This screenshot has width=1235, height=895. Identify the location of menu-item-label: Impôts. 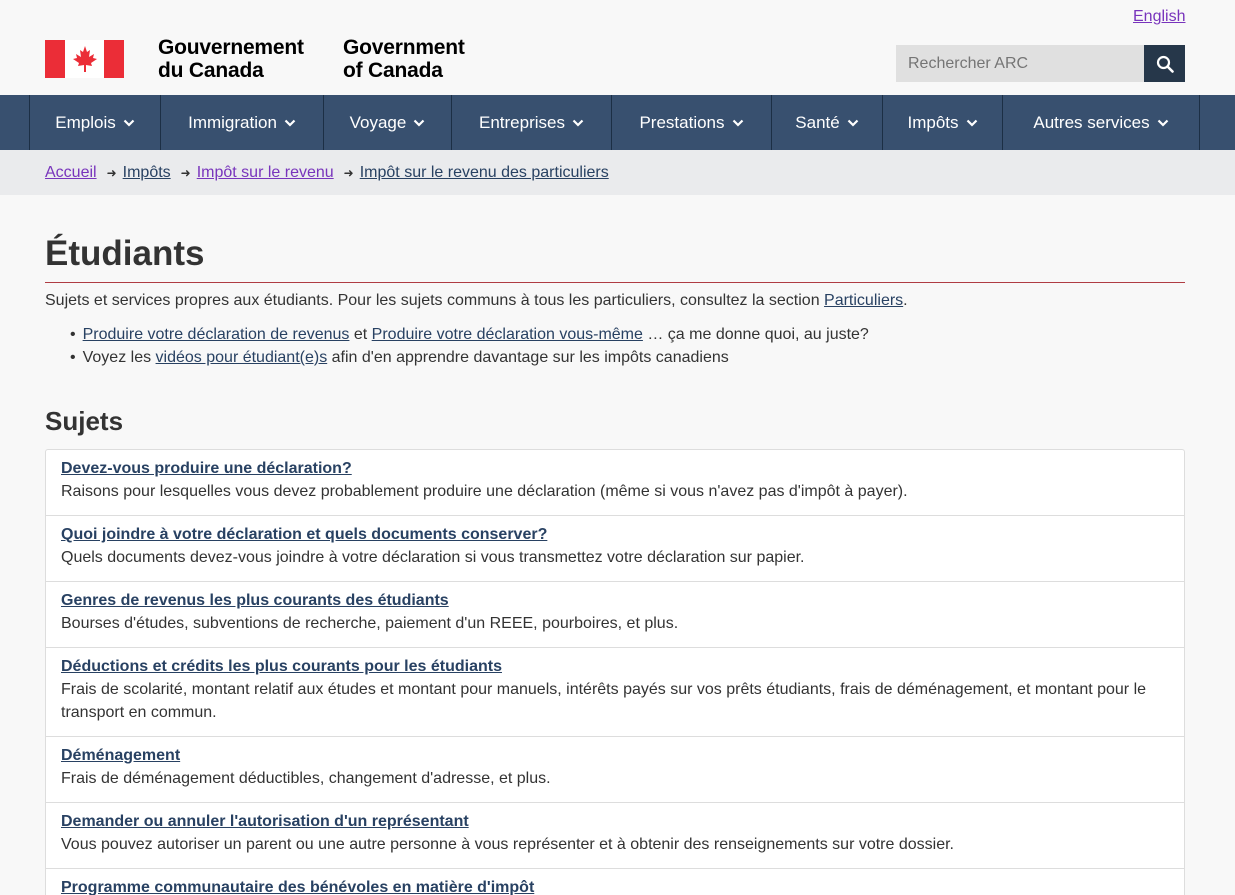
(933, 122).